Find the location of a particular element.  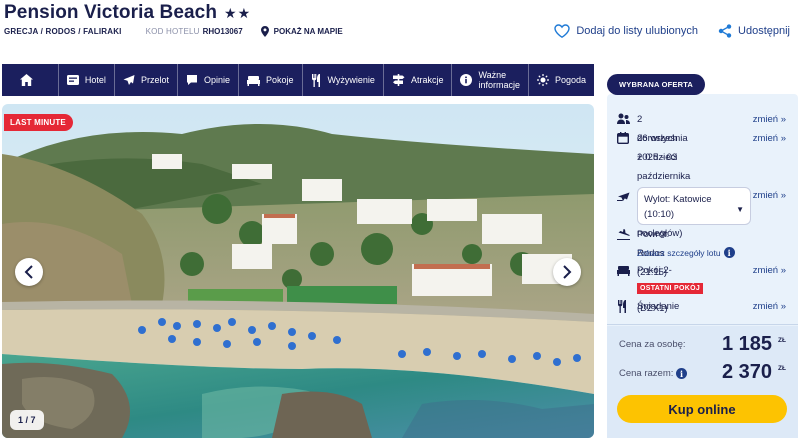

selected-offer-tag: WYBRANA OFERTA is located at coordinates (656, 84).